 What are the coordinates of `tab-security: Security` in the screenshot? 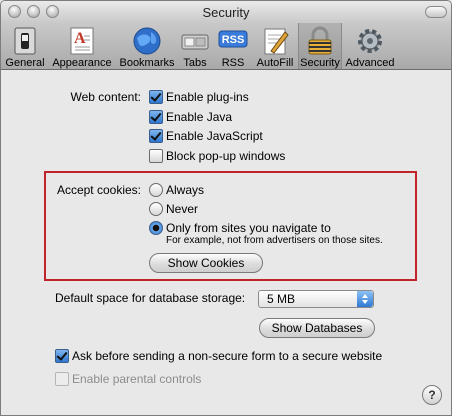 It's located at (320, 46).